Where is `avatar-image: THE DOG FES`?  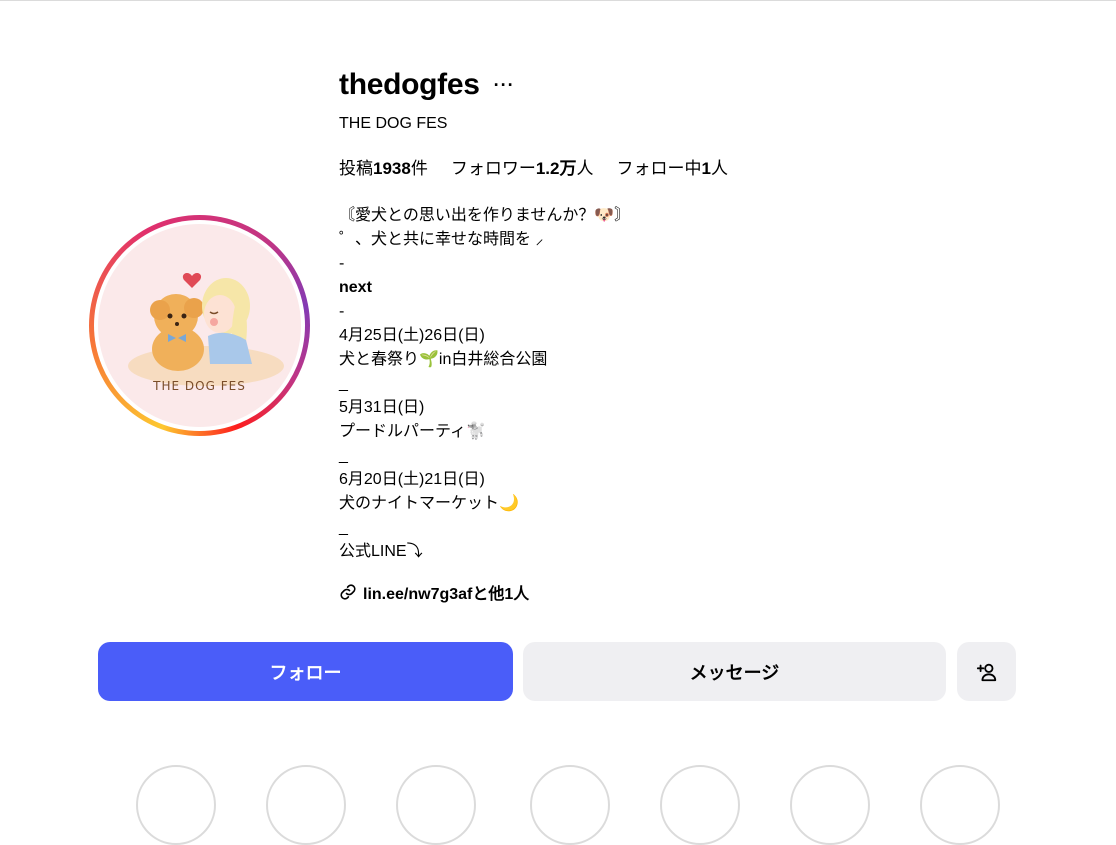
avatar-image: THE DOG FES is located at coordinates (199, 325).